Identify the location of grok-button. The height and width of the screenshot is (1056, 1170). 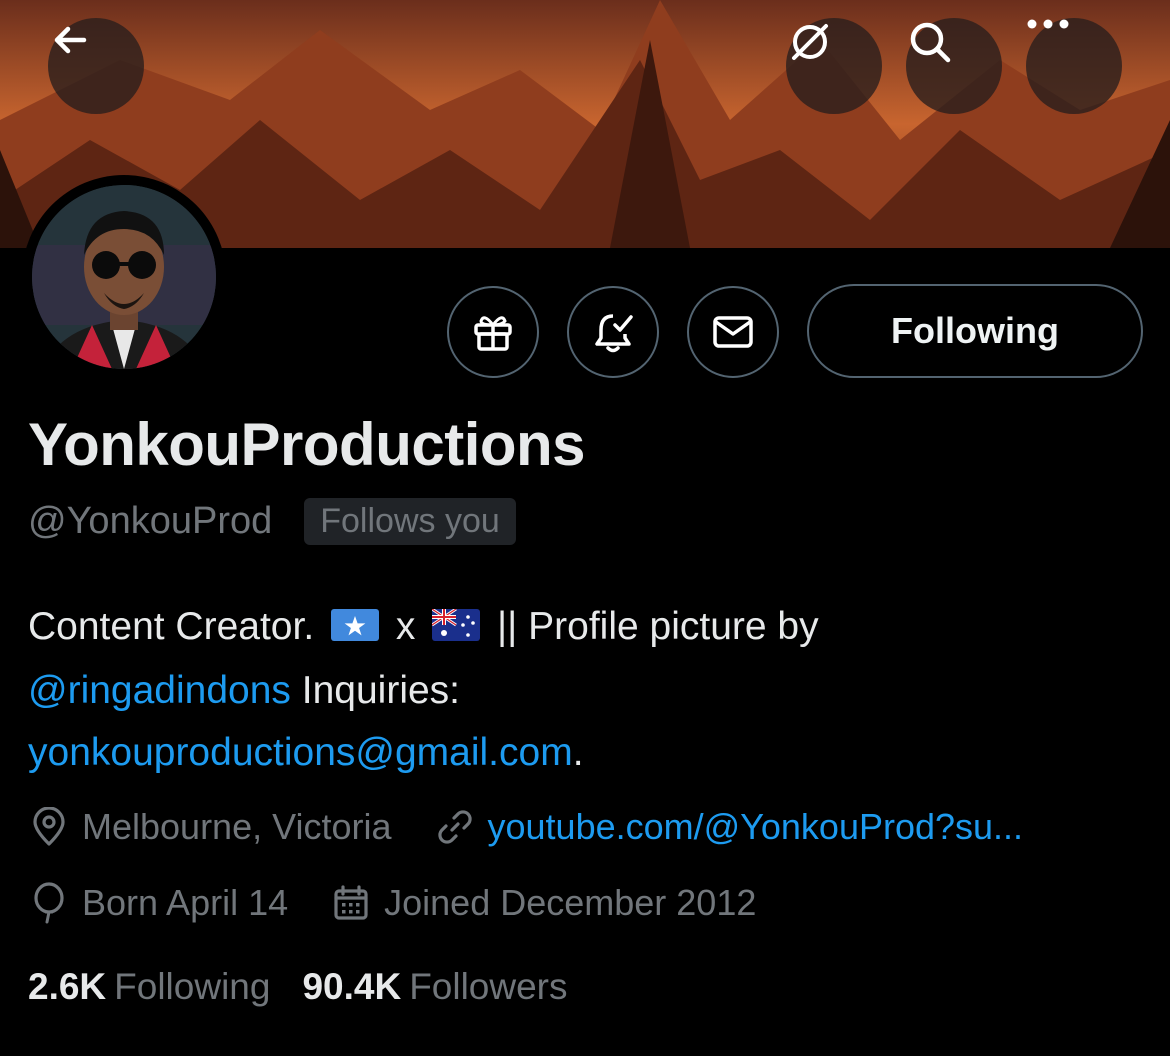
(834, 66).